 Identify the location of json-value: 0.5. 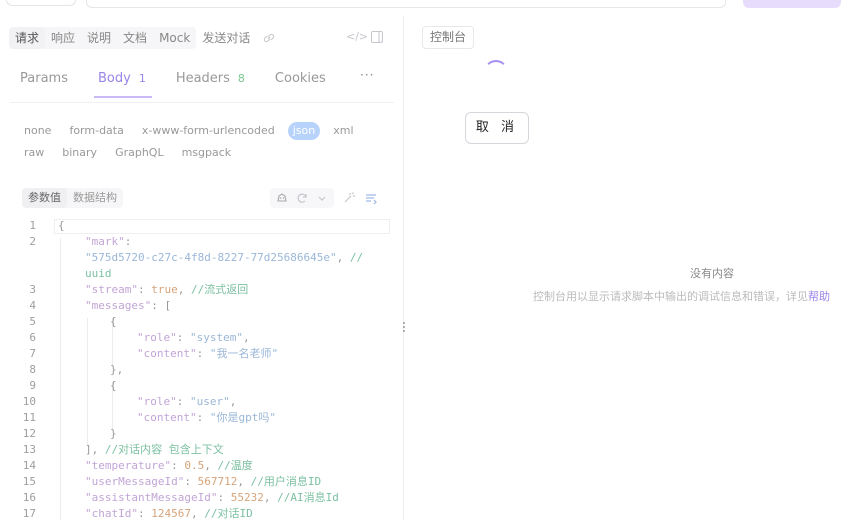
(194, 465).